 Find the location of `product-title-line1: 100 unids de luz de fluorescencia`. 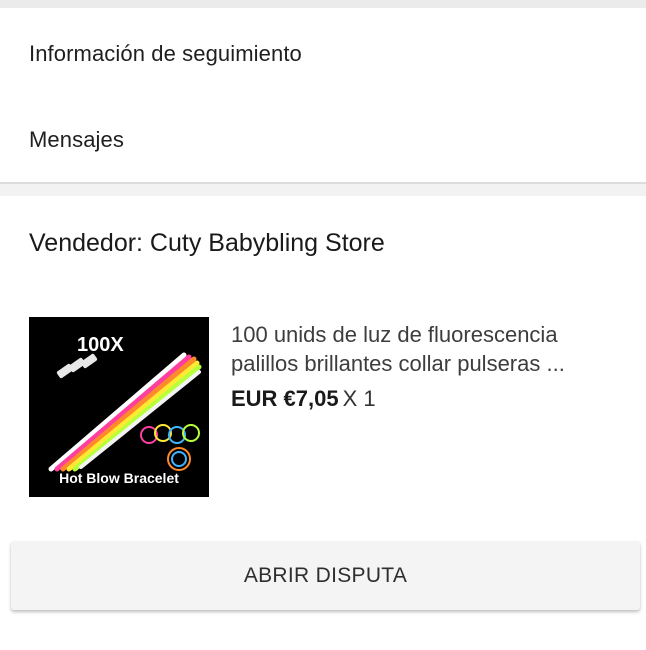

product-title-line1: 100 unids de luz de fluorescencia is located at coordinates (394, 334).